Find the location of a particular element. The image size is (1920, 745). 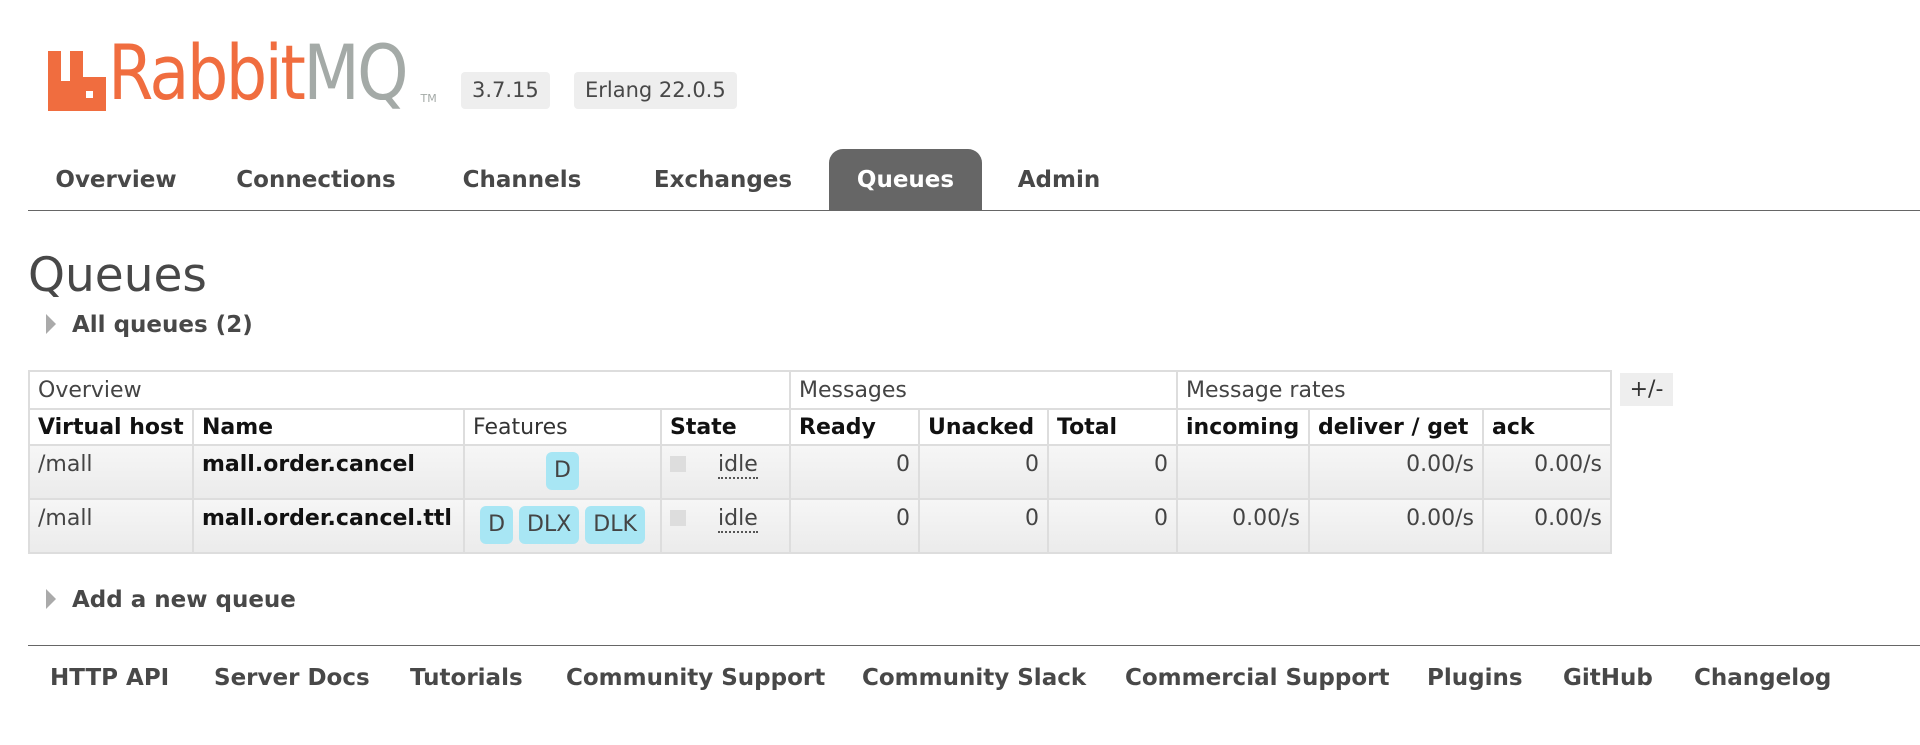

erlang-version-badge: Erlang 22.0.5 is located at coordinates (655, 90).